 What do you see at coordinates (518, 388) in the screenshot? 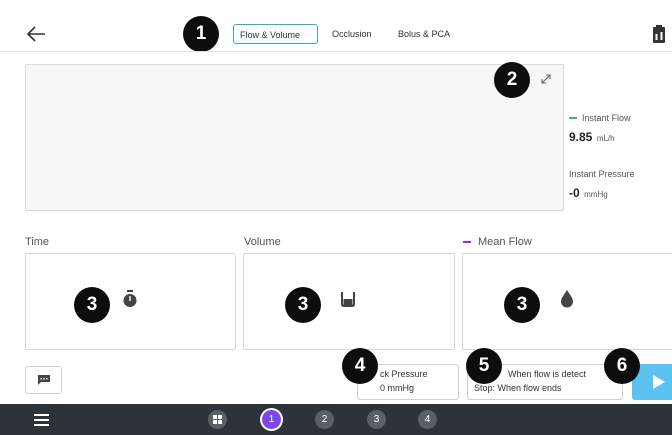
I see `flow-detect-stop: Stop: When flow ends` at bounding box center [518, 388].